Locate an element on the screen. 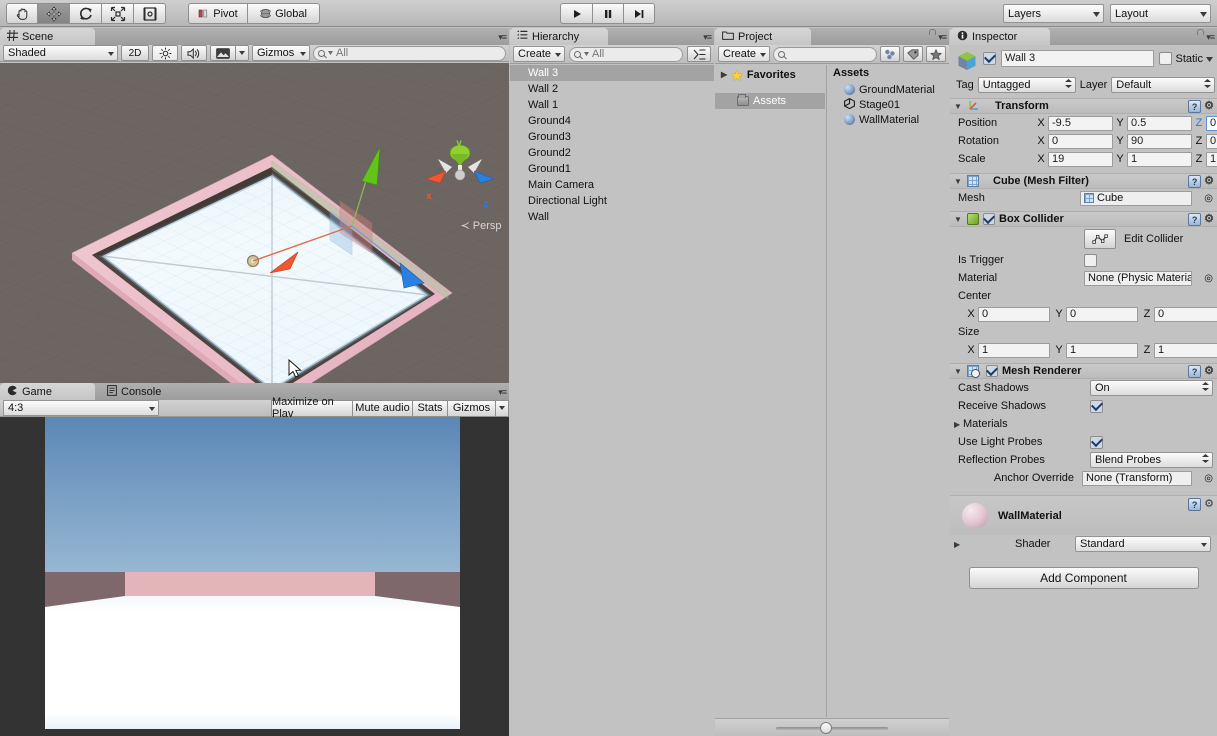 This screenshot has width=1217, height=736. hierarchy-create-button: Create is located at coordinates (539, 54).